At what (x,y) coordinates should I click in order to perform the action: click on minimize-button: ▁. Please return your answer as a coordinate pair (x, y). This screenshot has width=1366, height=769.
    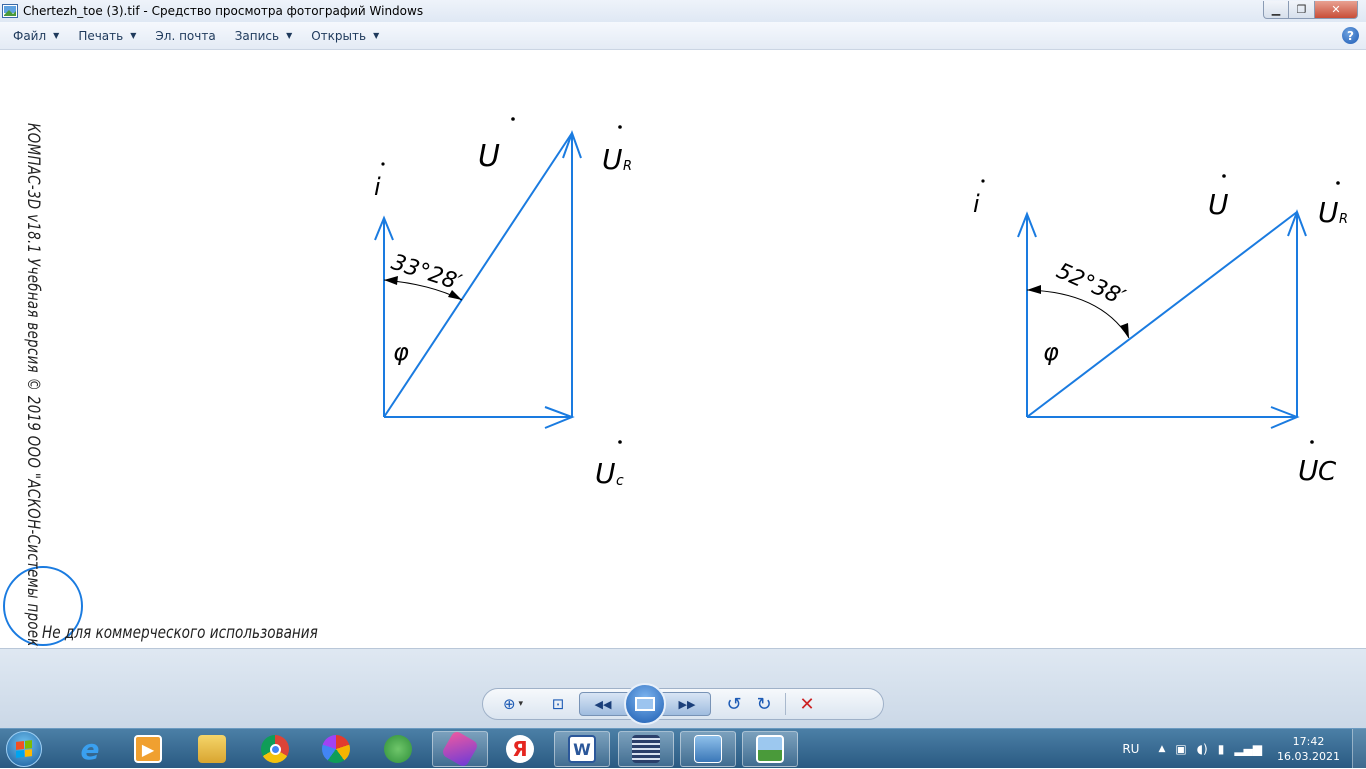
    Looking at the image, I should click on (1276, 10).